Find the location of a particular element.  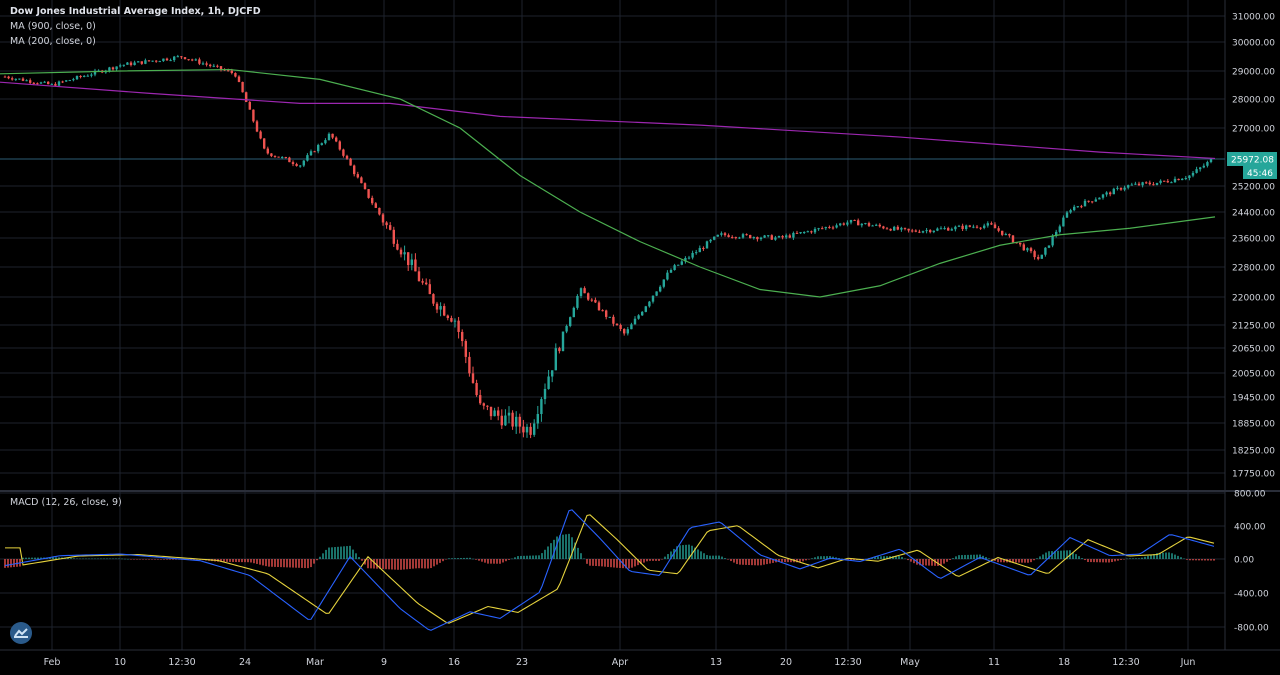

time-tick-label: 11 is located at coordinates (994, 662).